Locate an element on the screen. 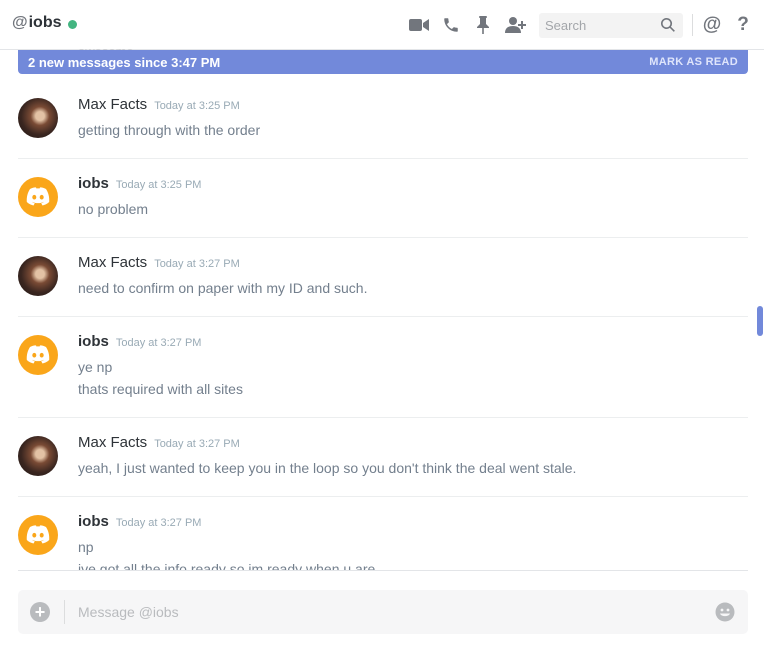  message-text: thats required with all sites is located at coordinates (160, 389).